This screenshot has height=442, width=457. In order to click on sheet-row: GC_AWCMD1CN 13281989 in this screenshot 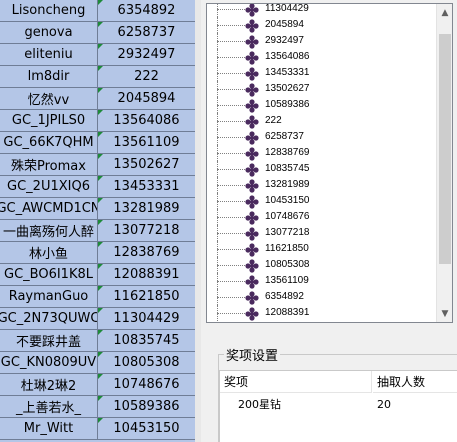, I will do `click(97, 209)`.